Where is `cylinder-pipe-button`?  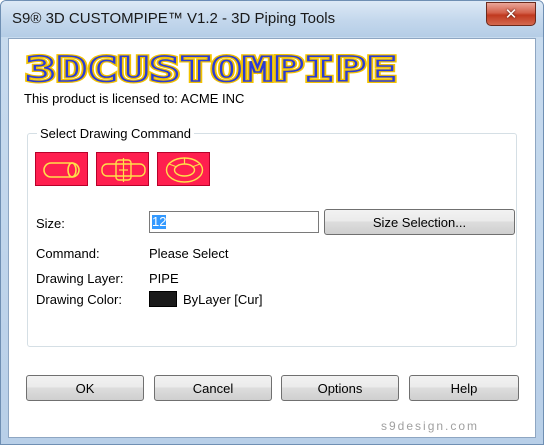
cylinder-pipe-button is located at coordinates (61, 169).